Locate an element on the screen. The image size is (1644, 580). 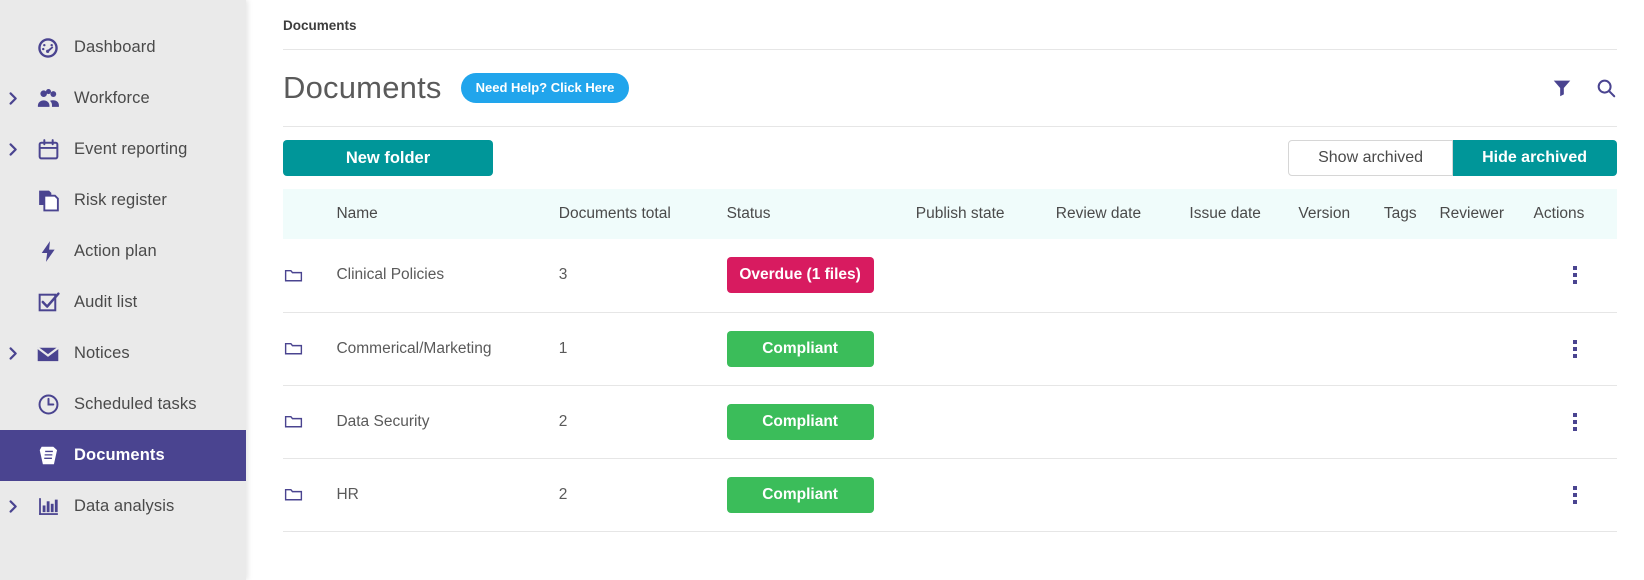
funnel-icon is located at coordinates (1562, 88).